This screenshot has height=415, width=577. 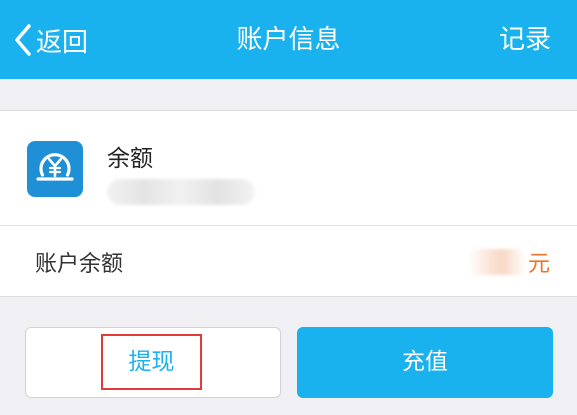 What do you see at coordinates (55, 169) in the screenshot?
I see `yen-coin-icon` at bounding box center [55, 169].